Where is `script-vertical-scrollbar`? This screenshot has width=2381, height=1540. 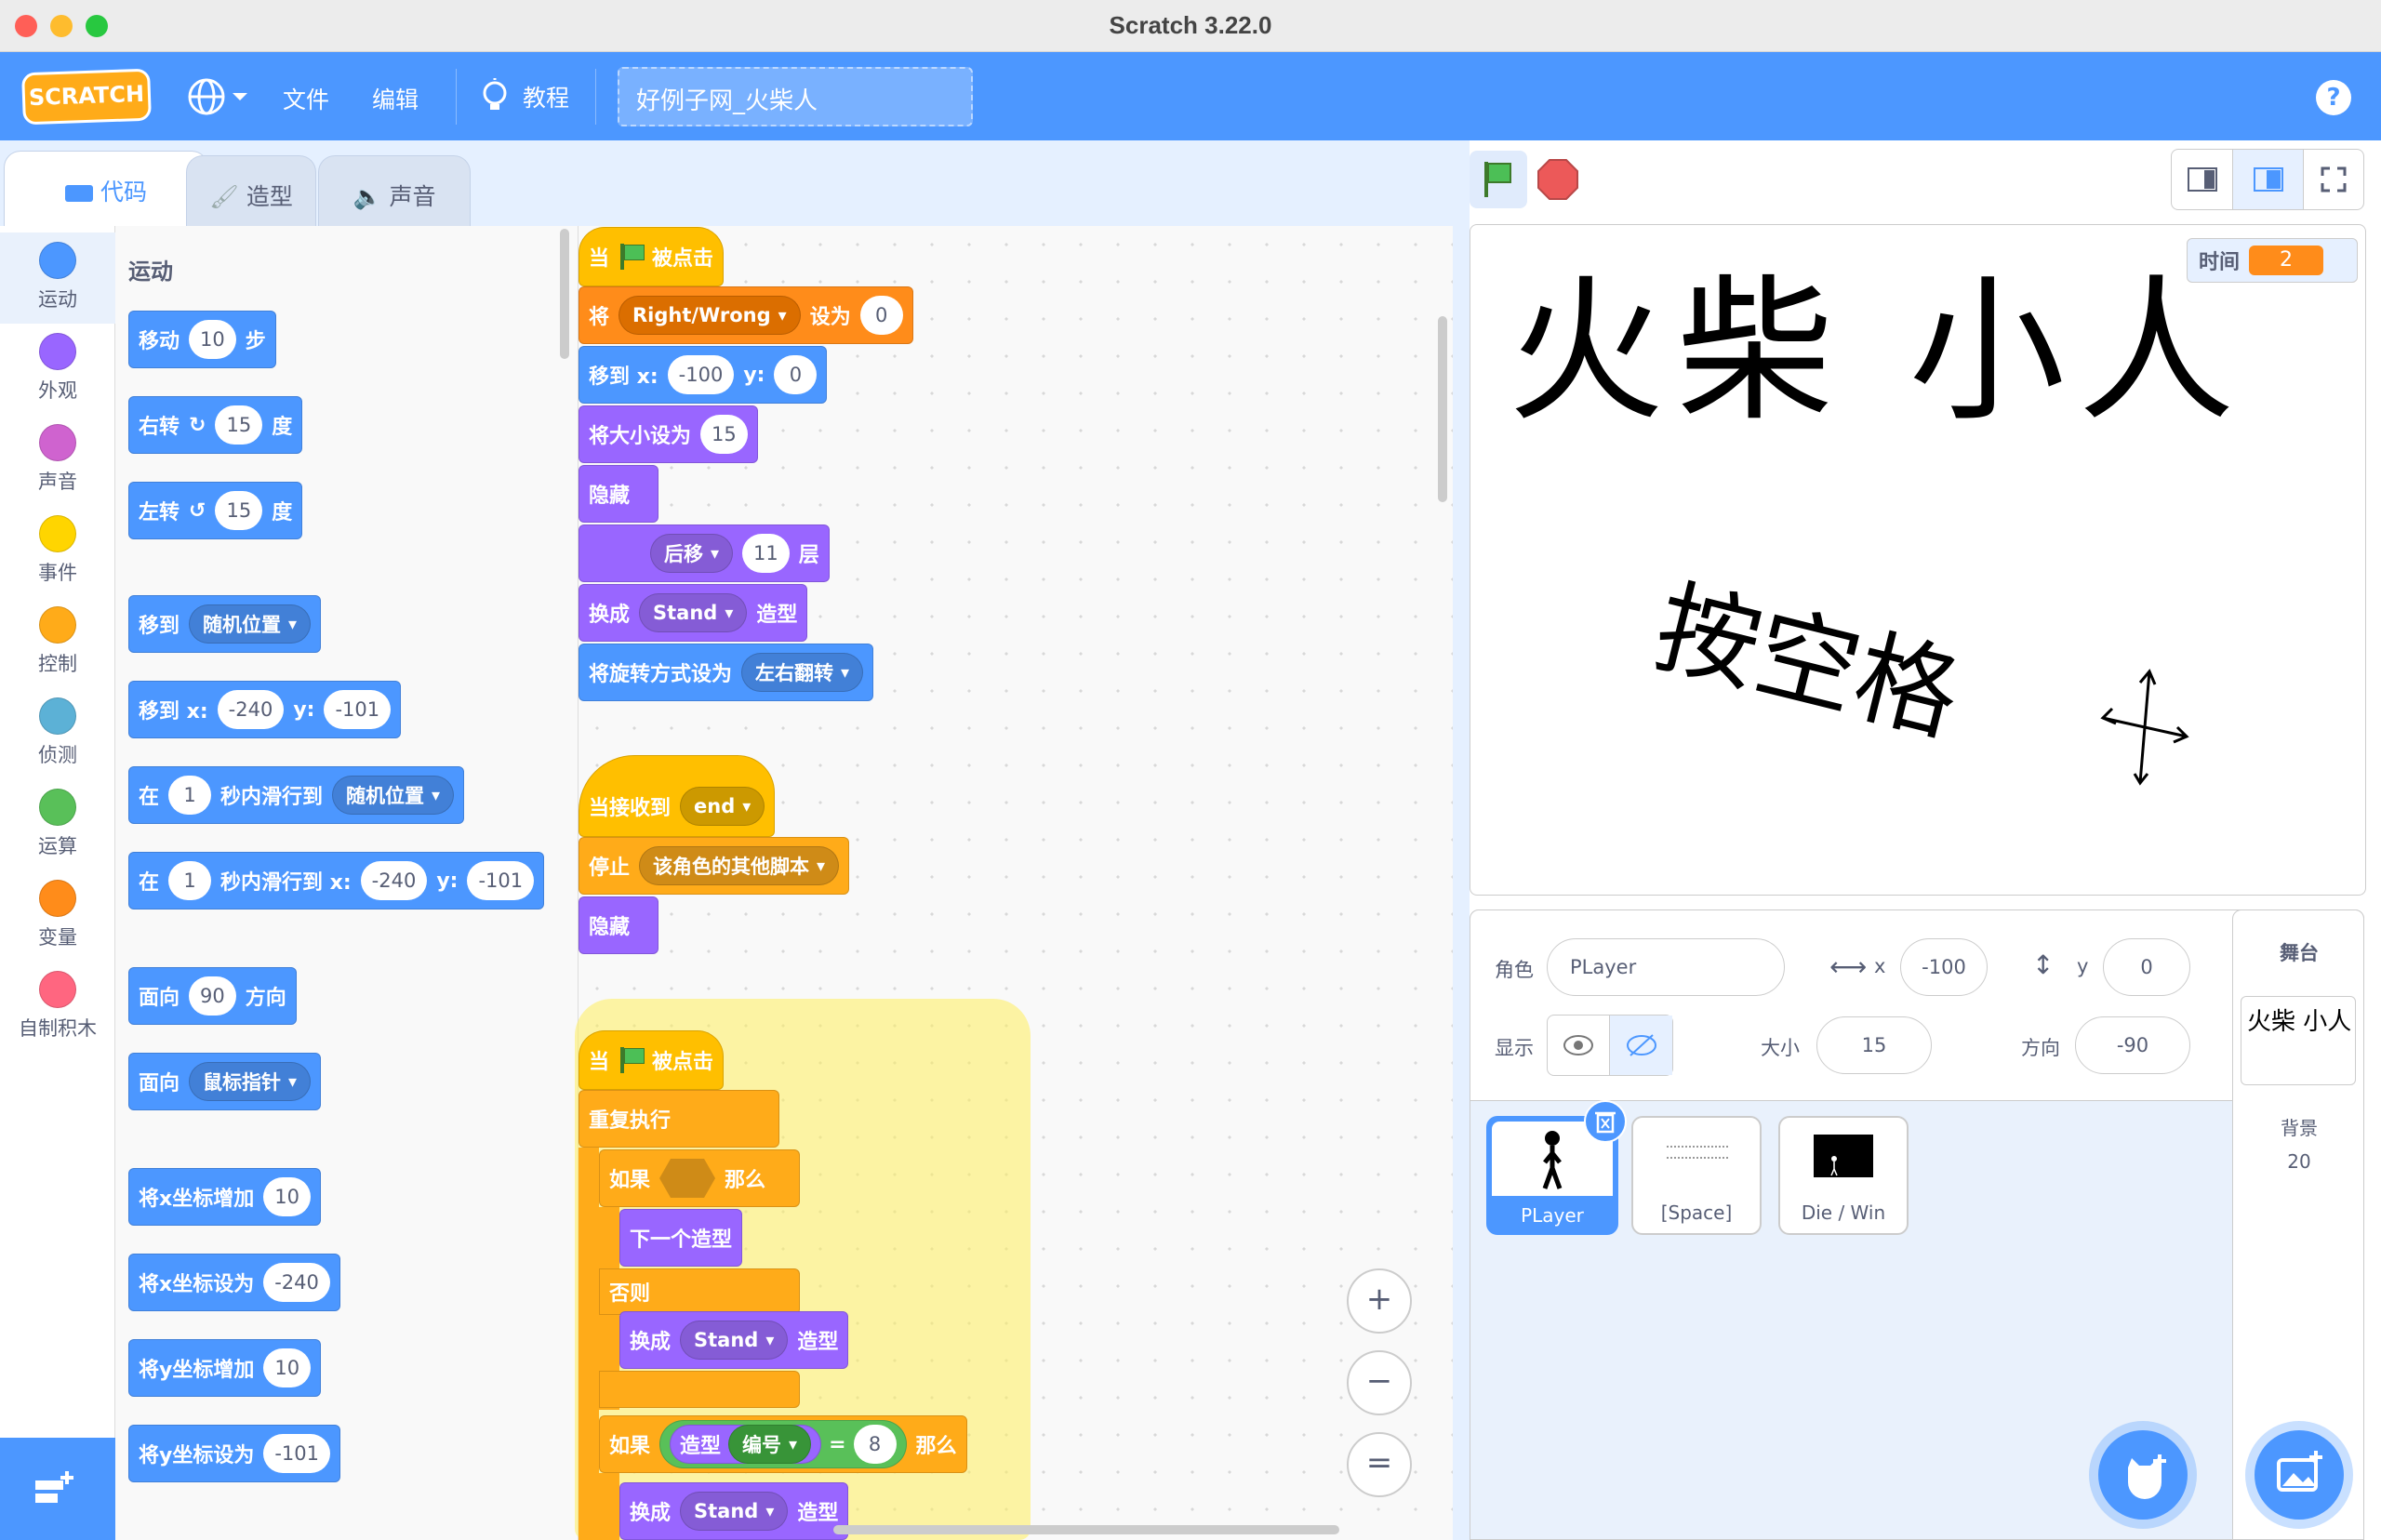
script-vertical-scrollbar is located at coordinates (1442, 409).